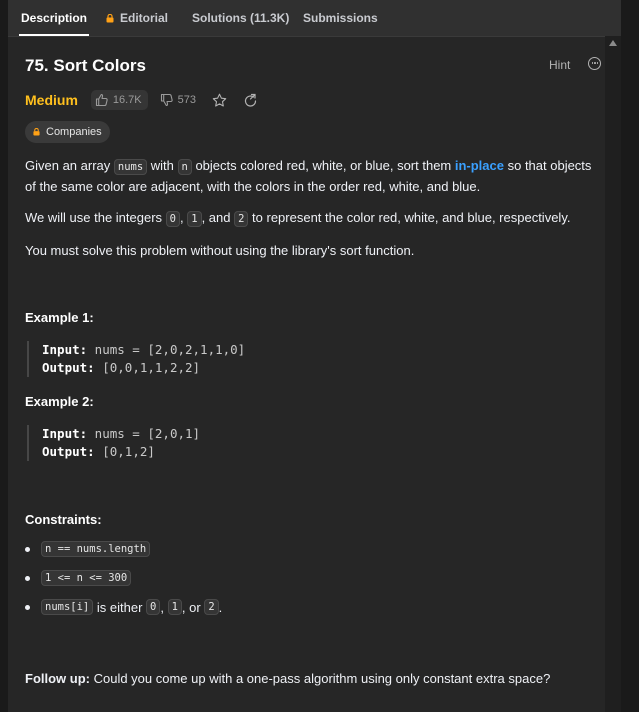 The width and height of the screenshot is (639, 712). I want to click on like-button: 16.7K, so click(119, 100).